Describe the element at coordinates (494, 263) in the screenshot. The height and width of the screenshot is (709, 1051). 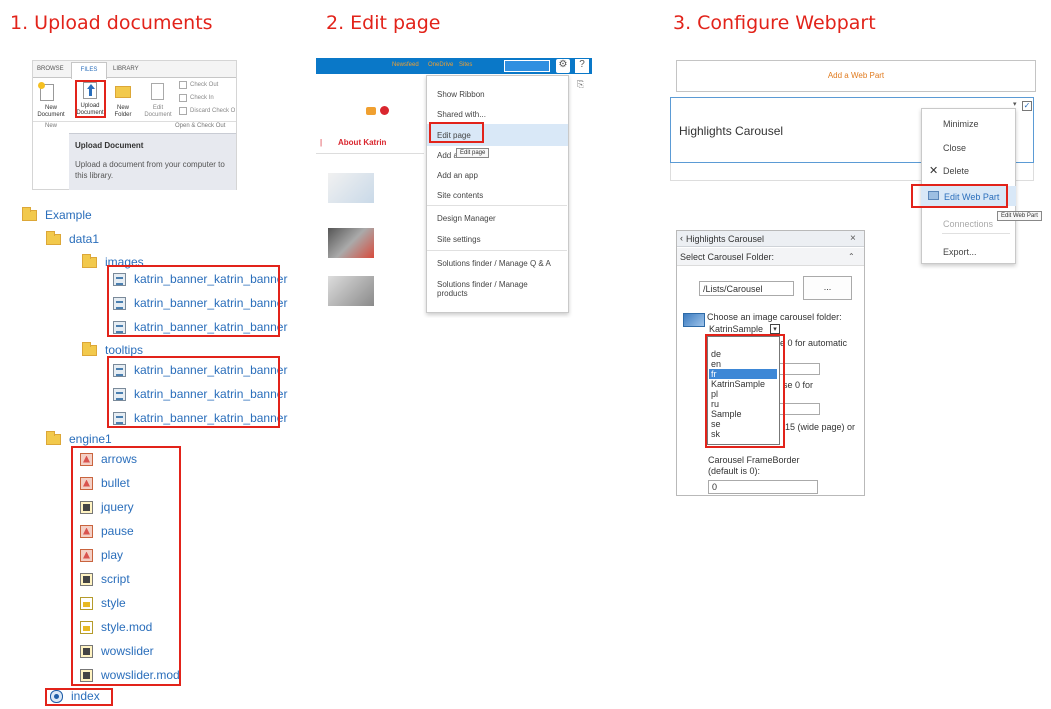
I see `menu-solutions-qa: Solutions finder / Manage Q & A` at that location.